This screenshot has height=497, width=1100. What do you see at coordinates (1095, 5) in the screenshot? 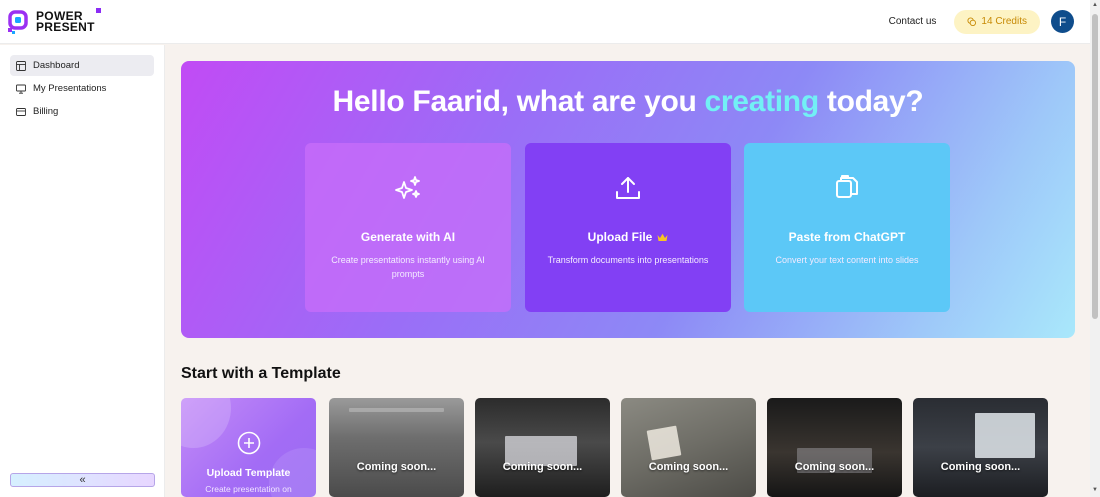
I see `scroll-up-icon: ▲` at bounding box center [1095, 5].